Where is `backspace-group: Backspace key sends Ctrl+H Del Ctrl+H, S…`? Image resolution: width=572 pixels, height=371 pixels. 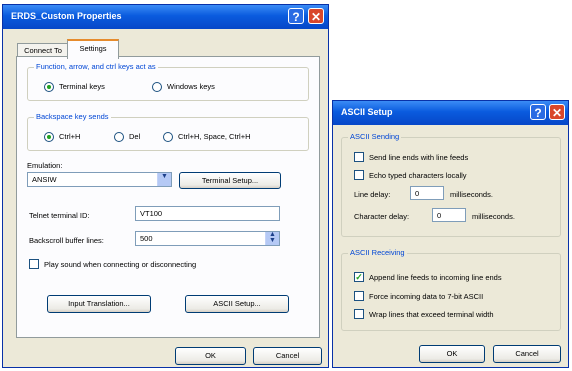
backspace-group: Backspace key sends Ctrl+H Del Ctrl+H, S… is located at coordinates (168, 131).